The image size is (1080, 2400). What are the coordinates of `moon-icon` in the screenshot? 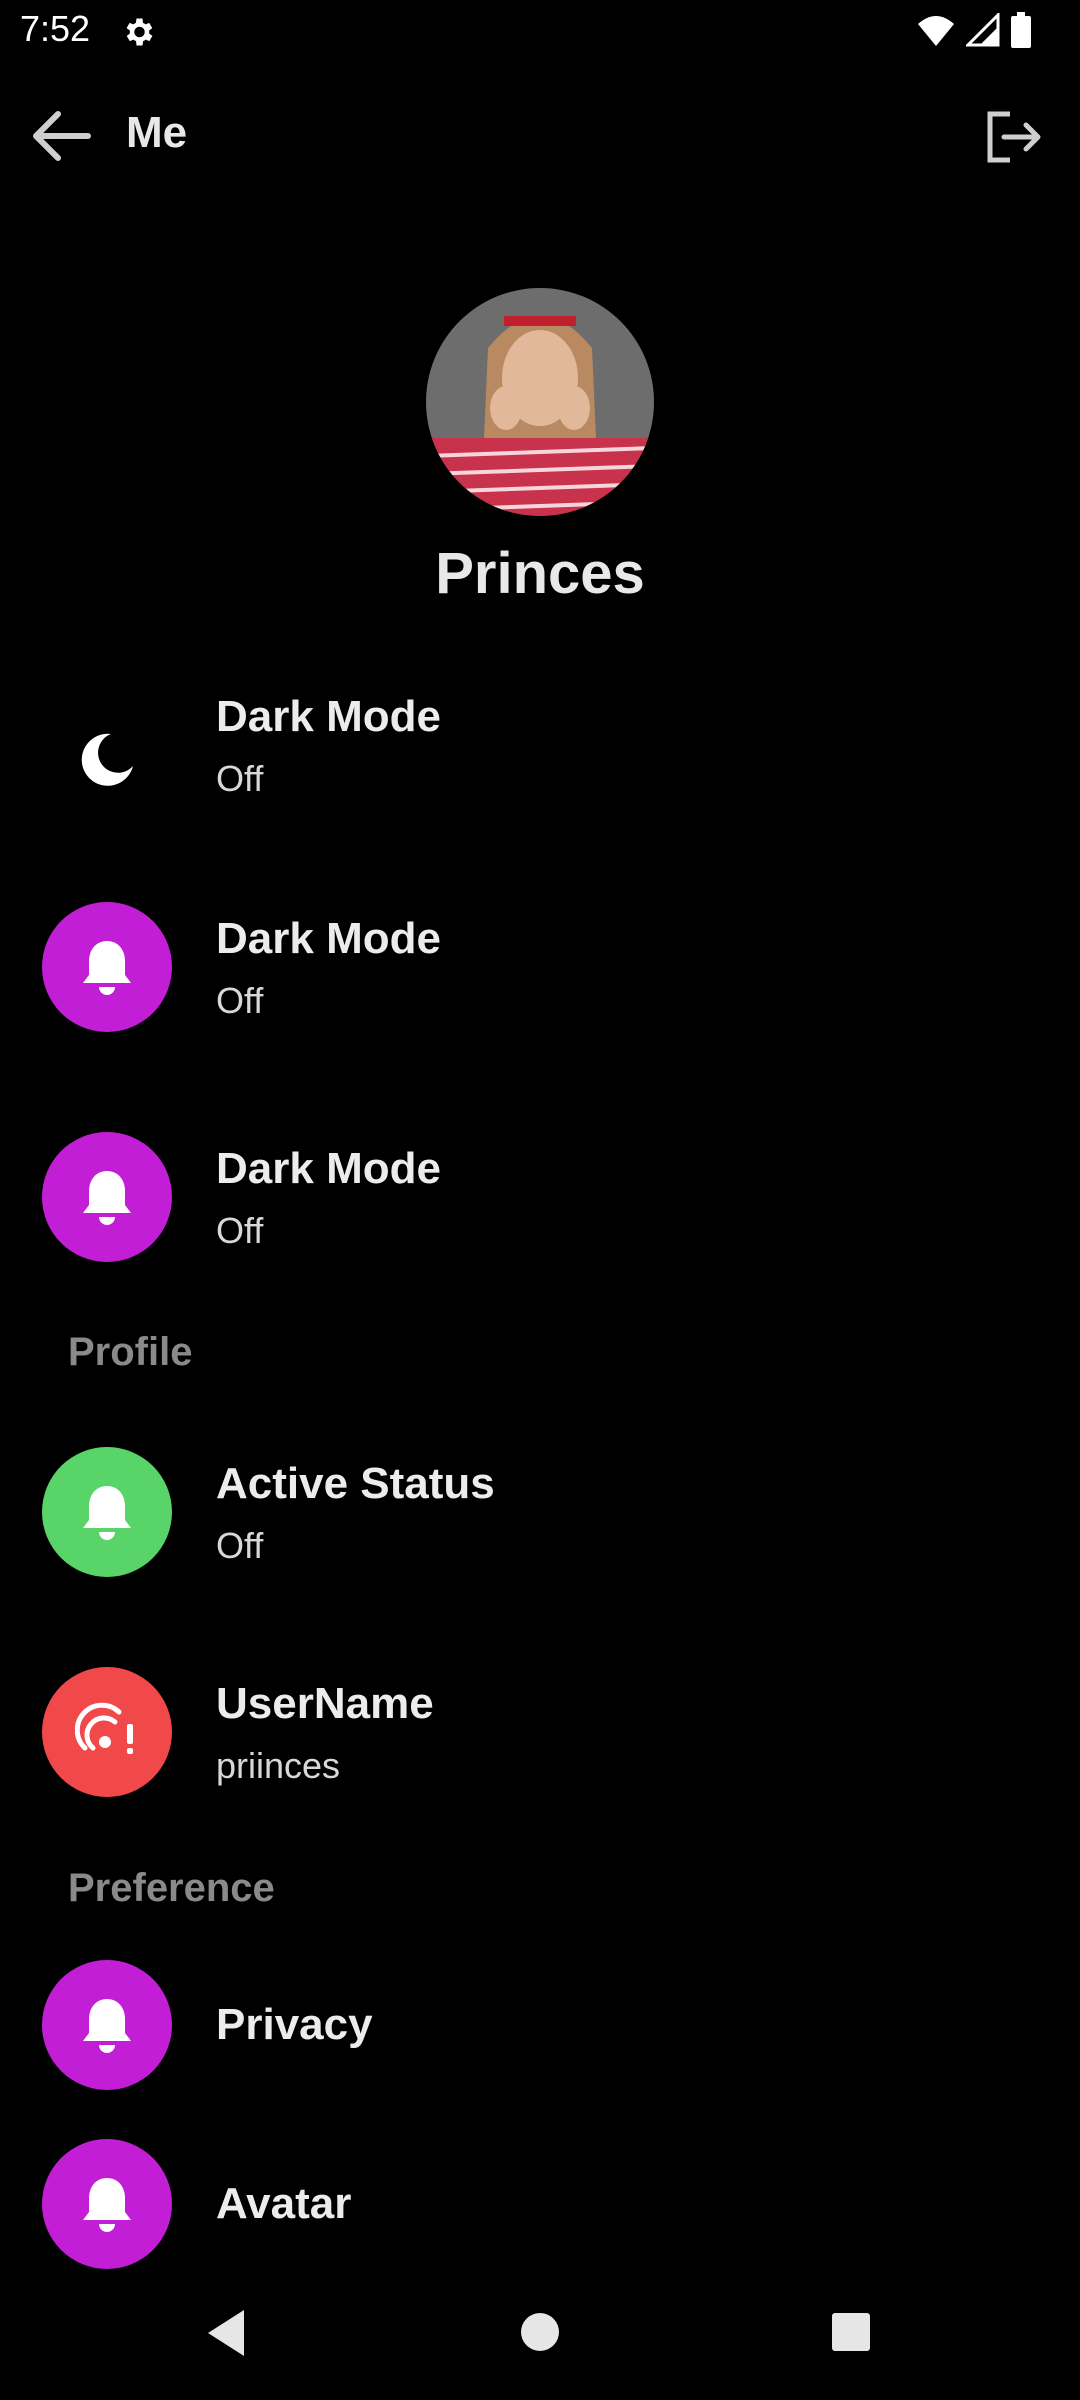 It's located at (107, 759).